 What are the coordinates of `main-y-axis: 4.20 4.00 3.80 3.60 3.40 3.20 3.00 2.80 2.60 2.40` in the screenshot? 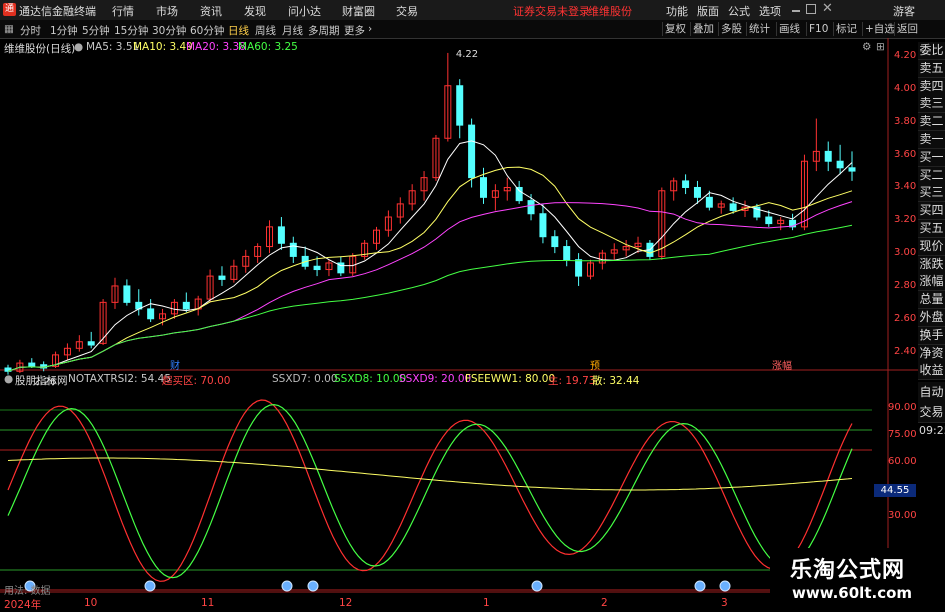 It's located at (903, 203).